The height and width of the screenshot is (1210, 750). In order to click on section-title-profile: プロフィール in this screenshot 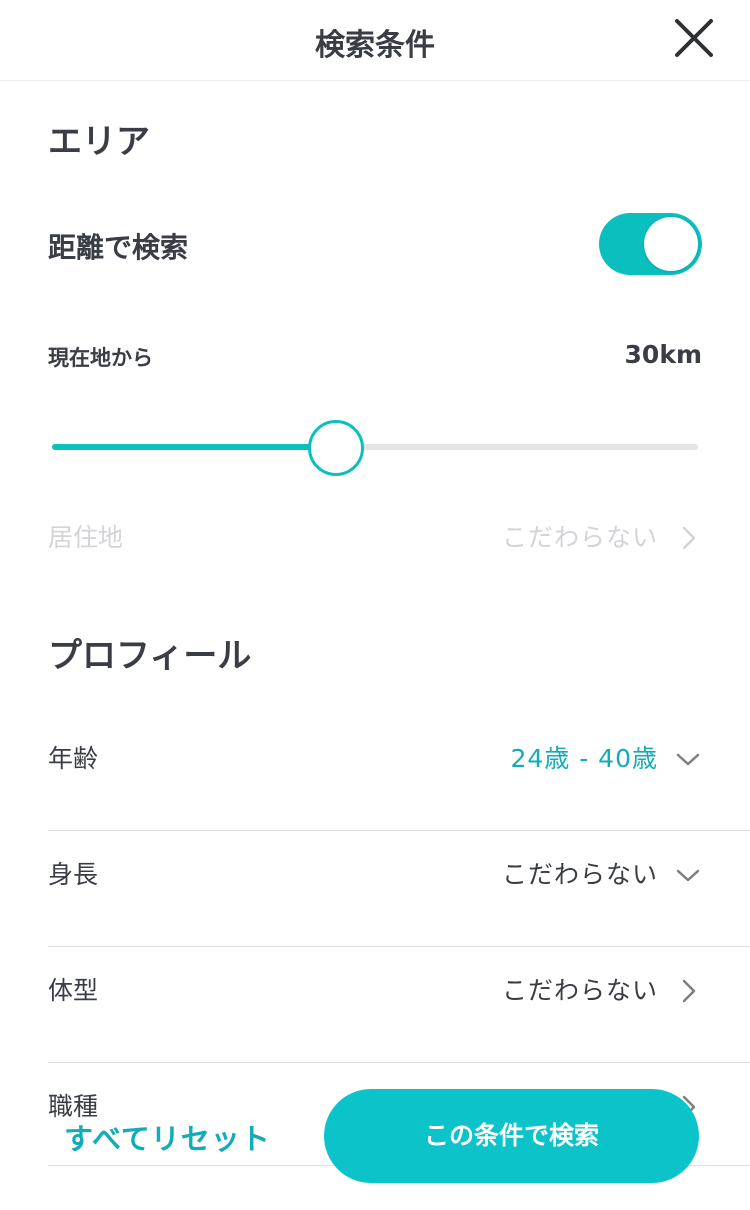, I will do `click(150, 656)`.